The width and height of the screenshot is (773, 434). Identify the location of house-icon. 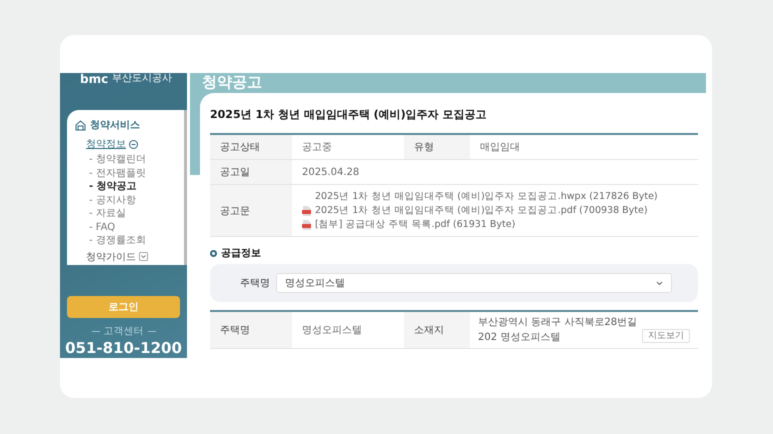
(80, 125).